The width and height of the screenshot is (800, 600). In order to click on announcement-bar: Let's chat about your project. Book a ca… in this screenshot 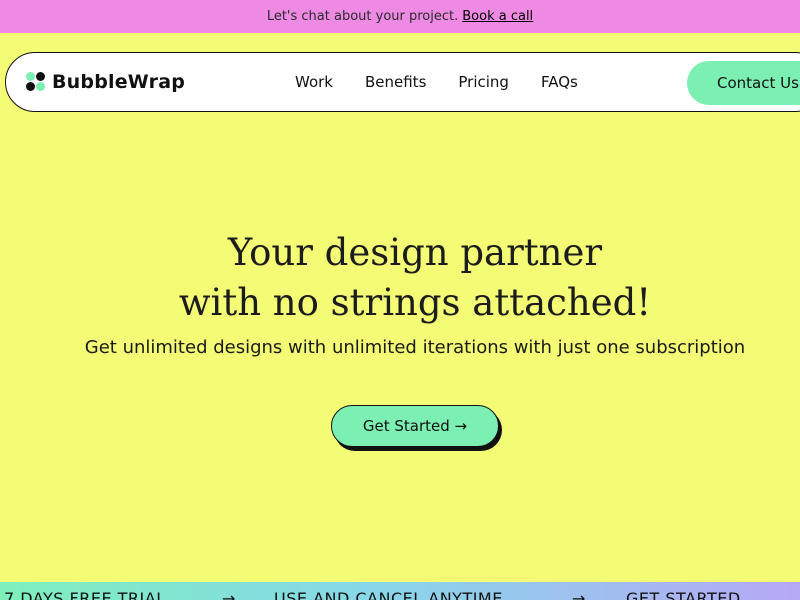, I will do `click(400, 16)`.